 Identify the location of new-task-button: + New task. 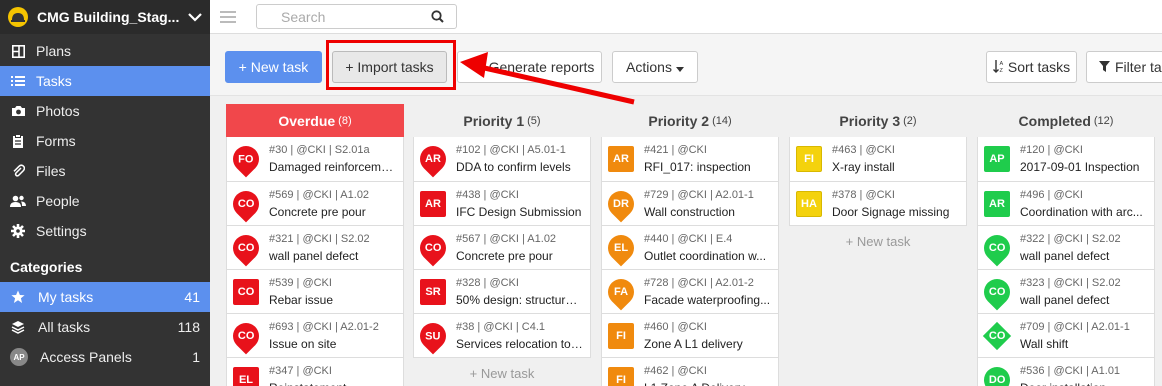
(273, 67).